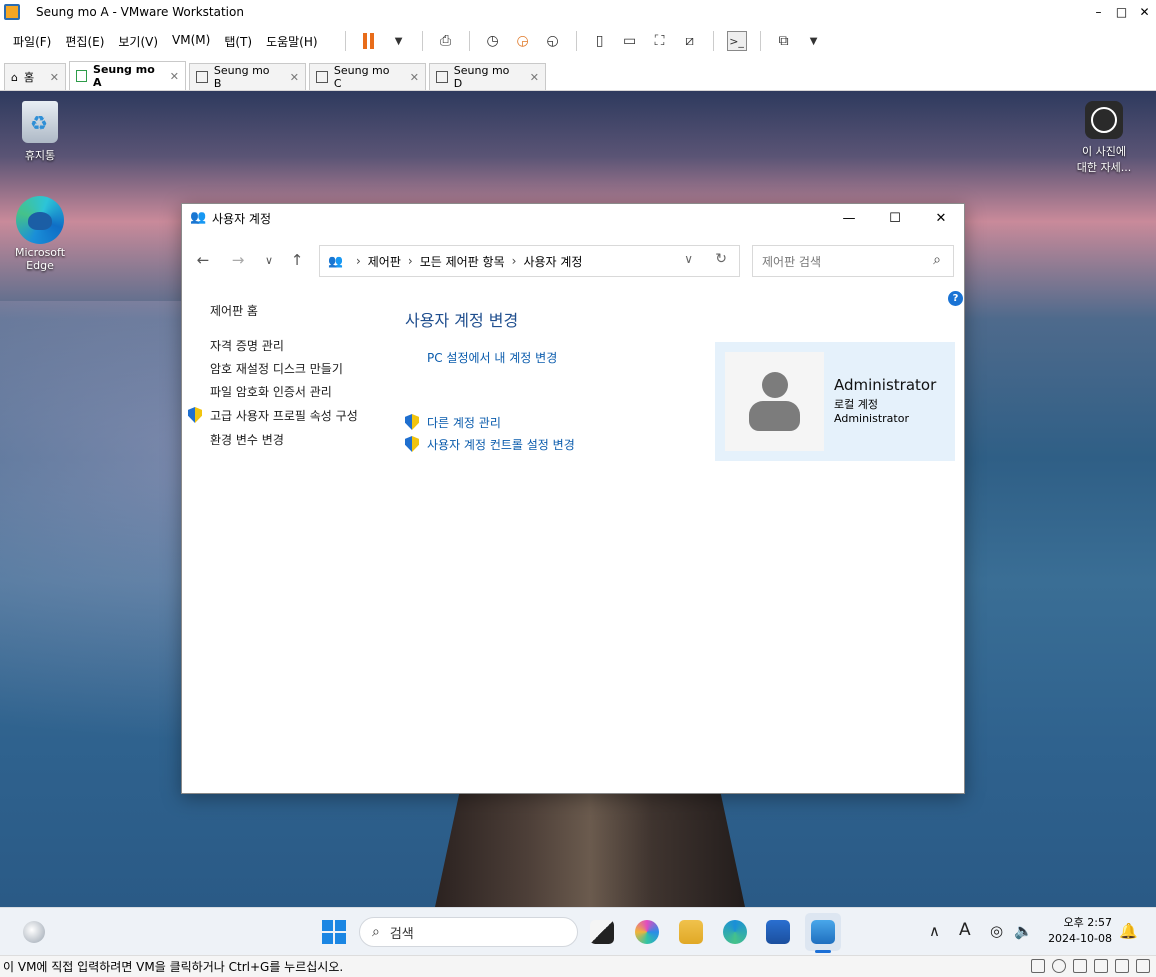 This screenshot has height=977, width=1156. Describe the element at coordinates (276, 368) in the screenshot. I see `sidebar-item-password-reset-disk: 암호 재설정 디스크 만들기` at that location.